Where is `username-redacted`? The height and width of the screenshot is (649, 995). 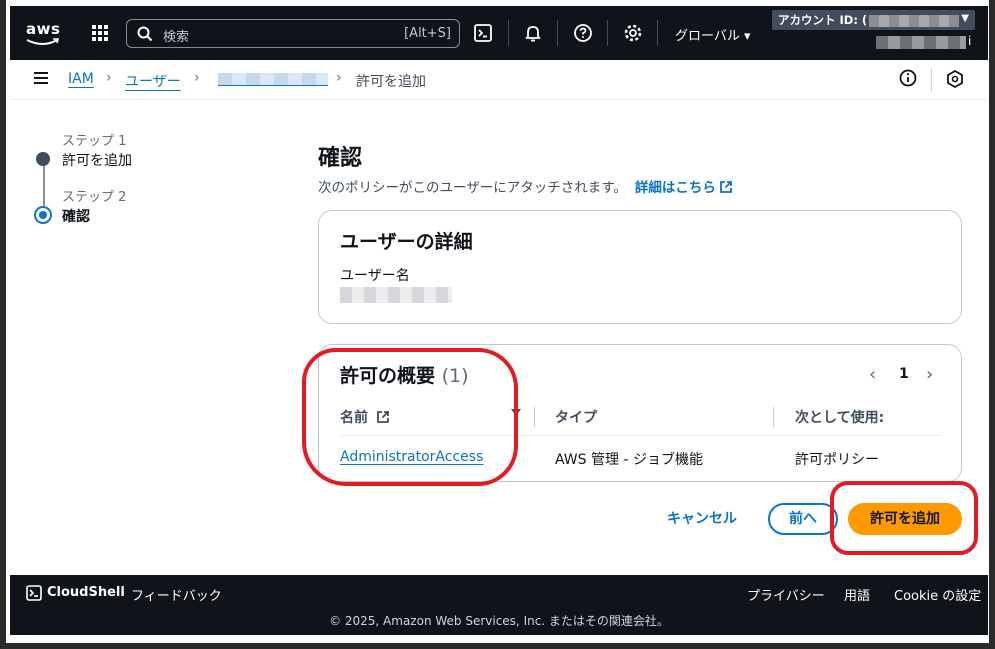 username-redacted is located at coordinates (921, 42).